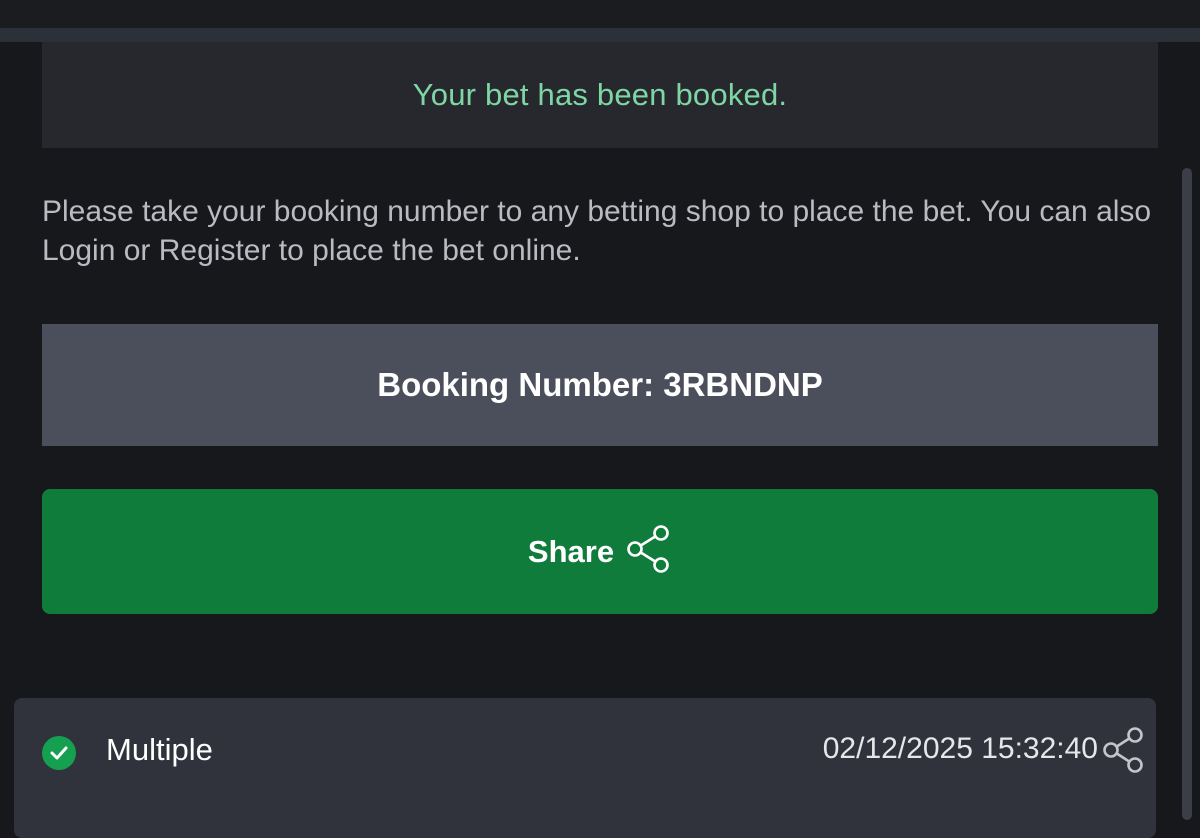 The width and height of the screenshot is (1200, 838). I want to click on check-circle-icon, so click(59, 753).